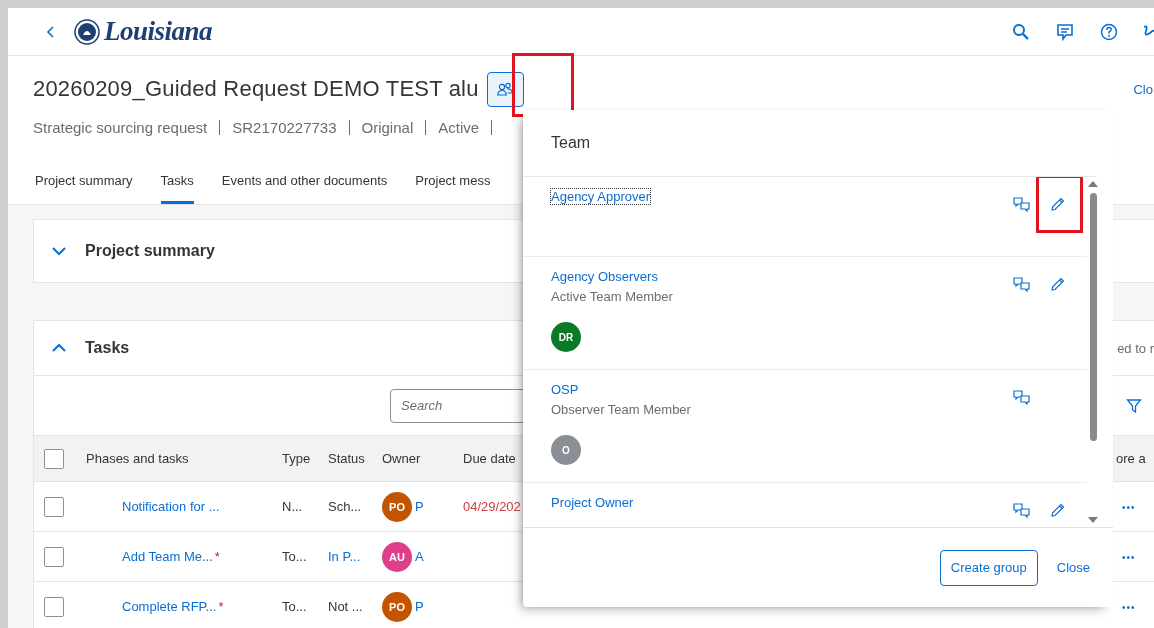 This screenshot has height=628, width=1154. Describe the element at coordinates (459, 127) in the screenshot. I see `project-meta-text: Active` at that location.